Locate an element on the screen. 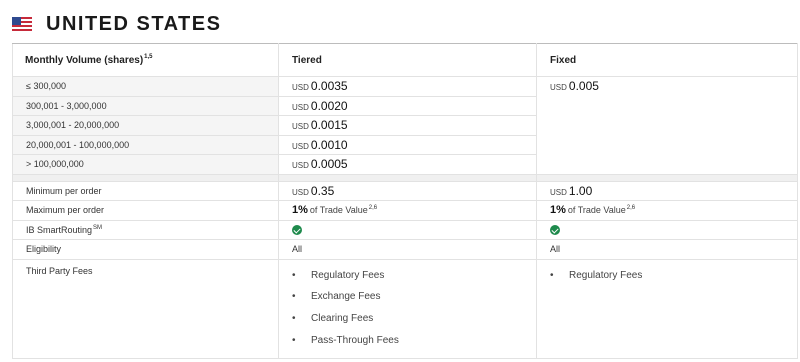  list-item: • Exchange Fees is located at coordinates (336, 297).